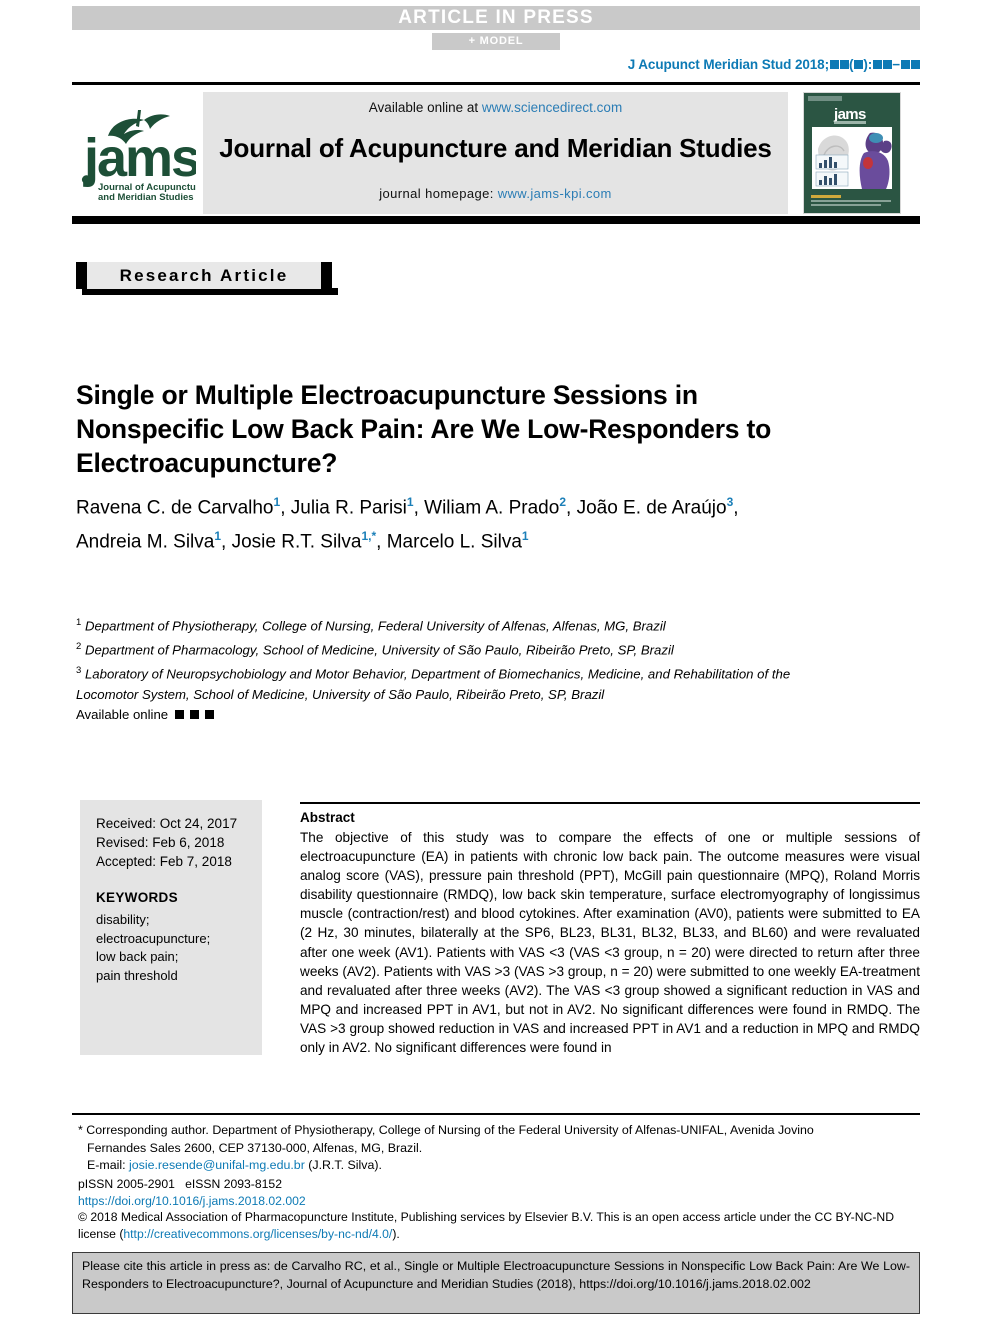 This screenshot has width=992, height=1323. Describe the element at coordinates (496, 1114) in the screenshot. I see `footnote-rule` at that location.